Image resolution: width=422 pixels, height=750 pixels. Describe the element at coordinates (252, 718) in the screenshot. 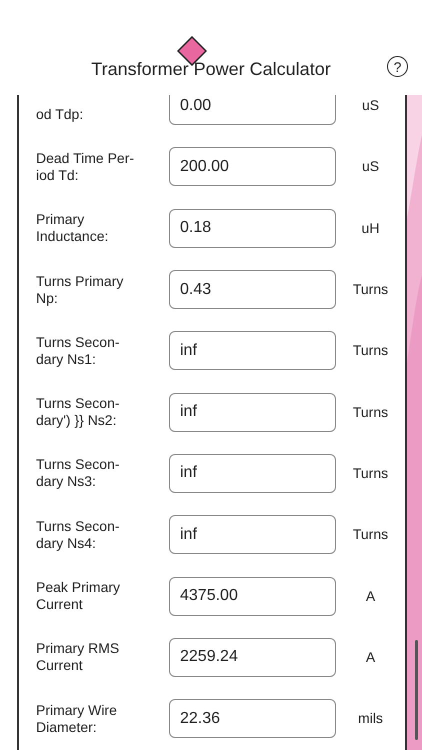

I see `input-field: 22.36` at that location.